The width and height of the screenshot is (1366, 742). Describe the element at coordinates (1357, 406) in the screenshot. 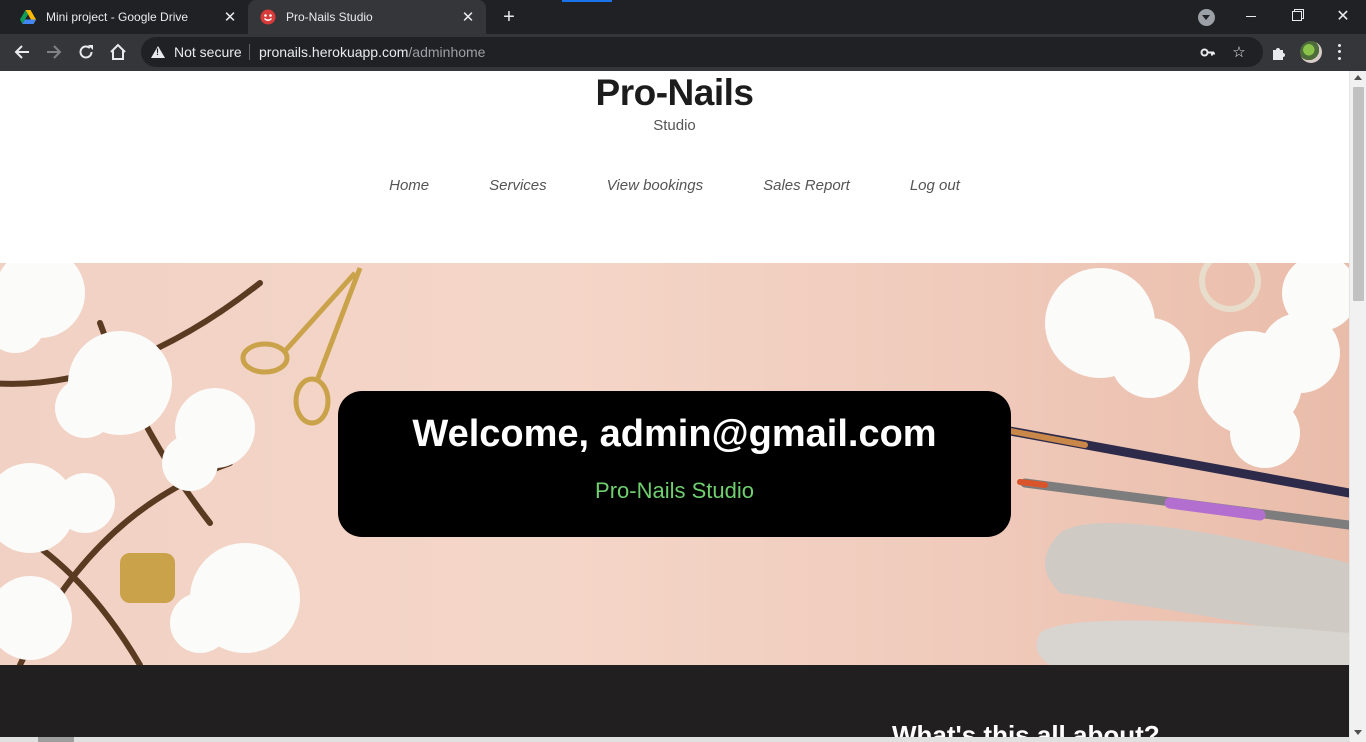

I see `vertical-scrollbar` at that location.